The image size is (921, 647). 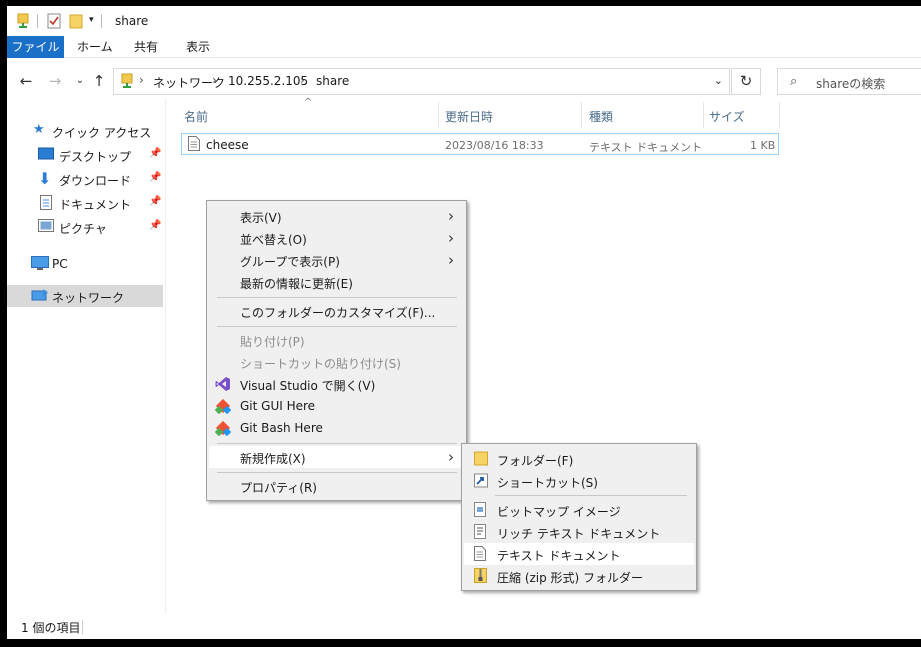 What do you see at coordinates (99, 81) in the screenshot?
I see `up-arrow-icon: ↑` at bounding box center [99, 81].